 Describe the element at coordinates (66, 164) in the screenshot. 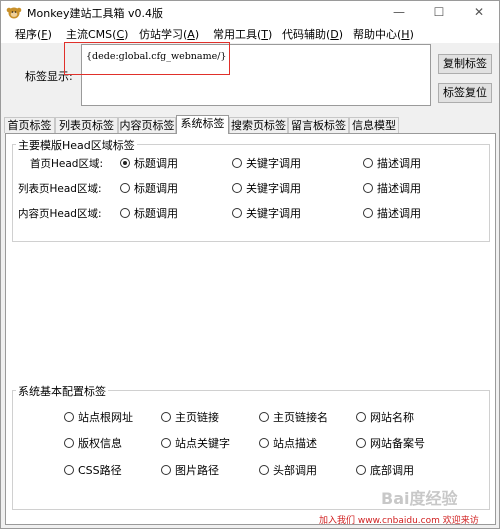

I see `head-row-label: 首页Head区域:` at that location.